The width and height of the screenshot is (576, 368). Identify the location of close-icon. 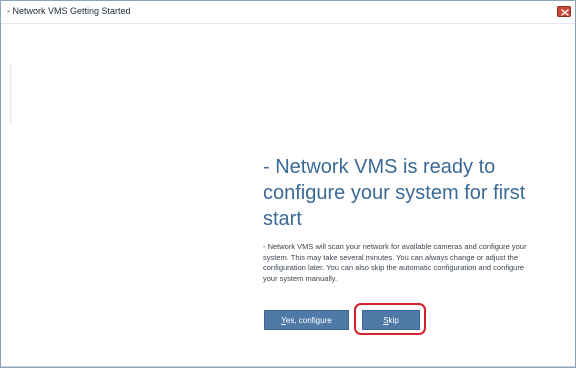
(565, 12).